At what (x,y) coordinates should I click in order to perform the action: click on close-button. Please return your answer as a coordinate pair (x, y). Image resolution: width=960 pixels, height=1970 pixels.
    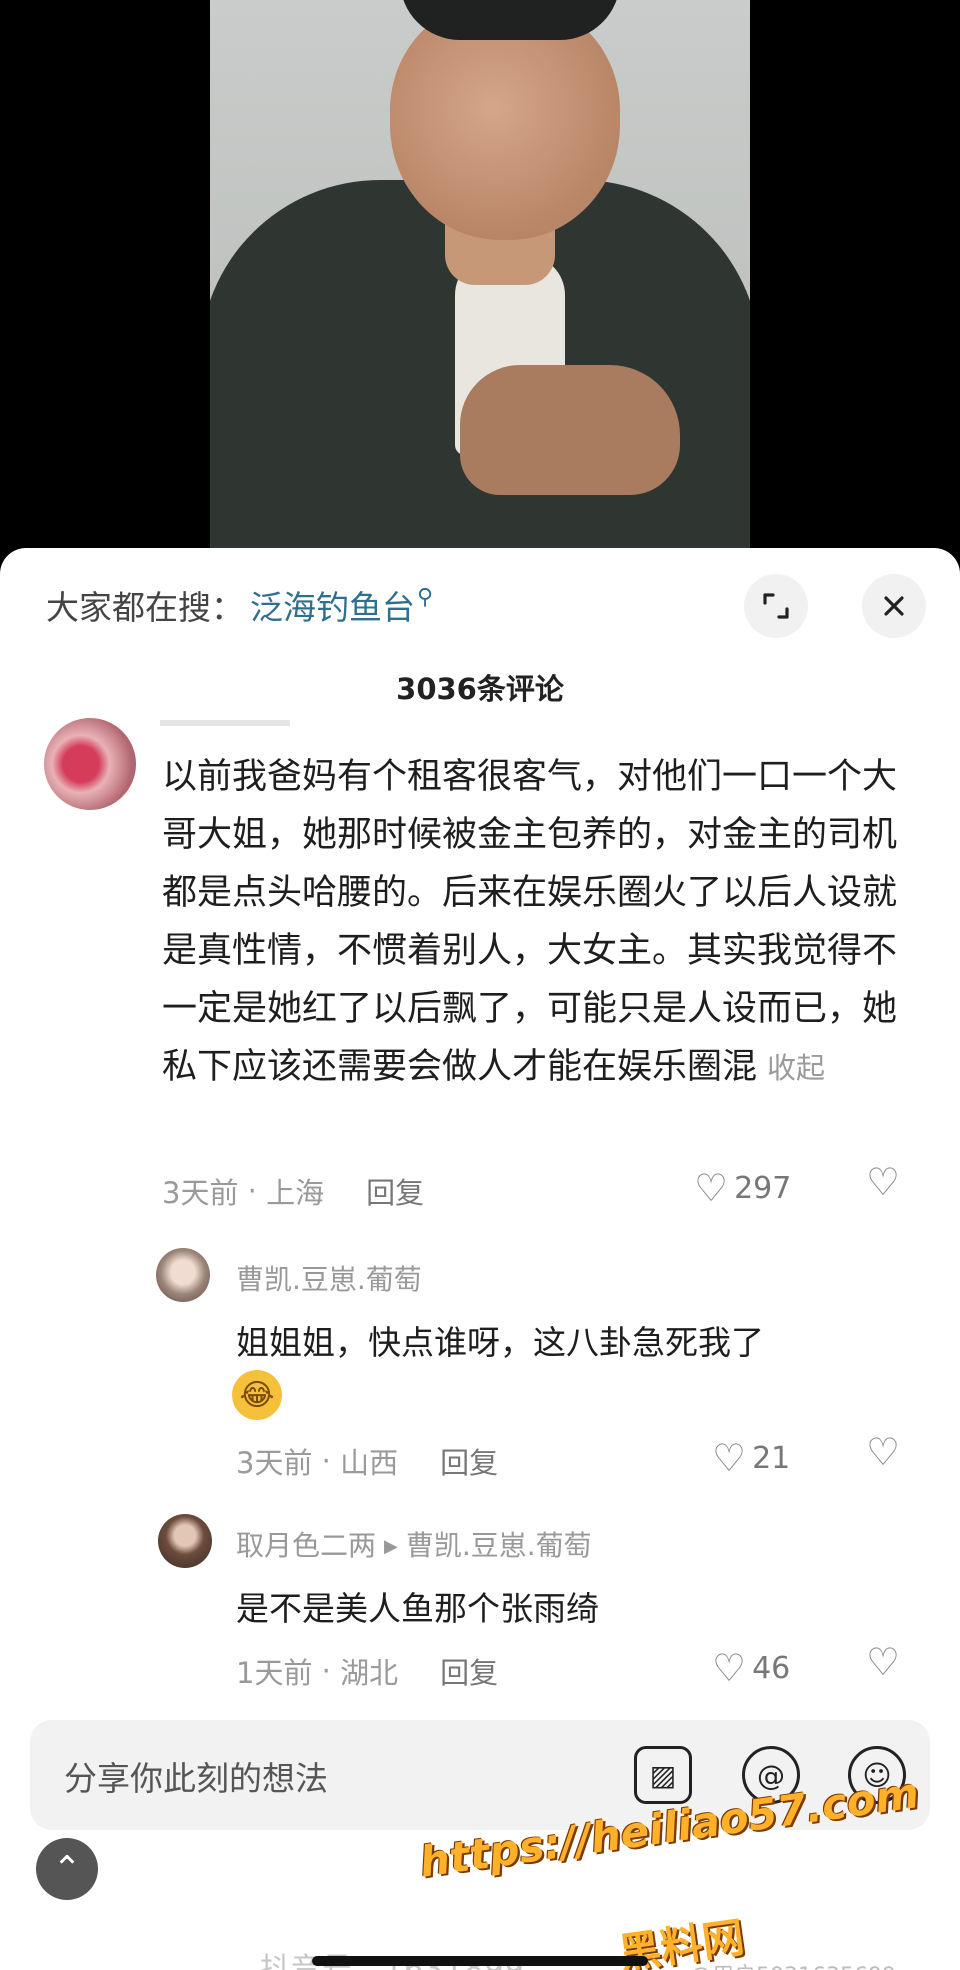
    Looking at the image, I should click on (894, 606).